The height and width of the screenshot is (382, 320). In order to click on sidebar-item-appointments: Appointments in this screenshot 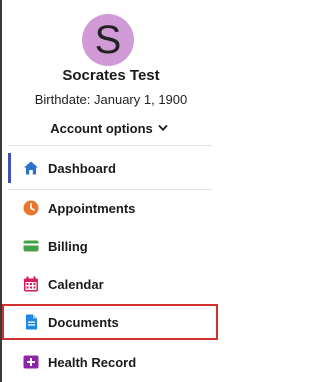, I will do `click(110, 208)`.